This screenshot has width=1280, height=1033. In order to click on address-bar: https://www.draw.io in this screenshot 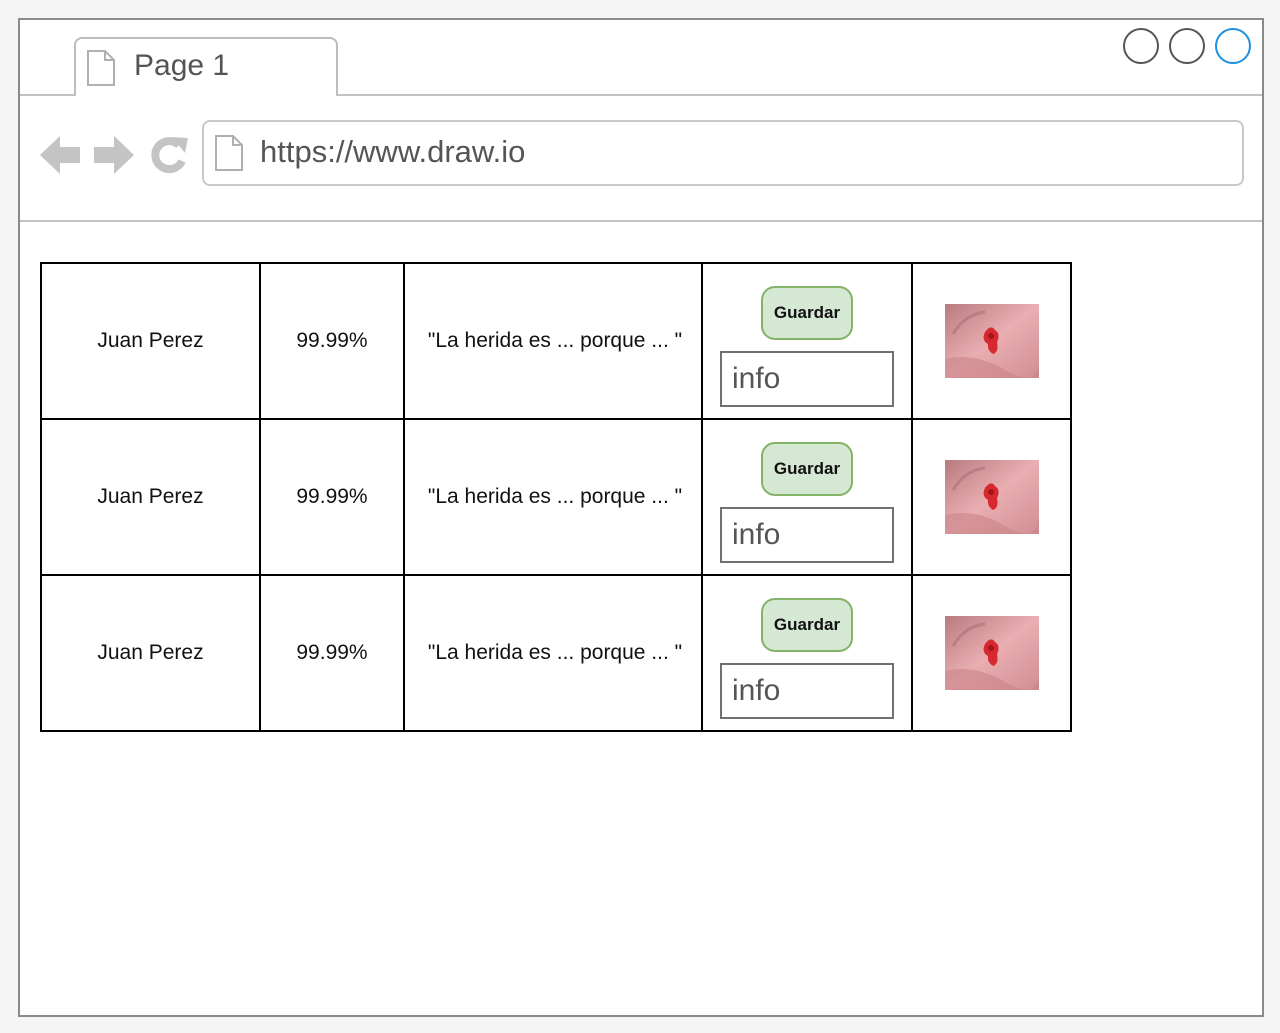, I will do `click(723, 153)`.